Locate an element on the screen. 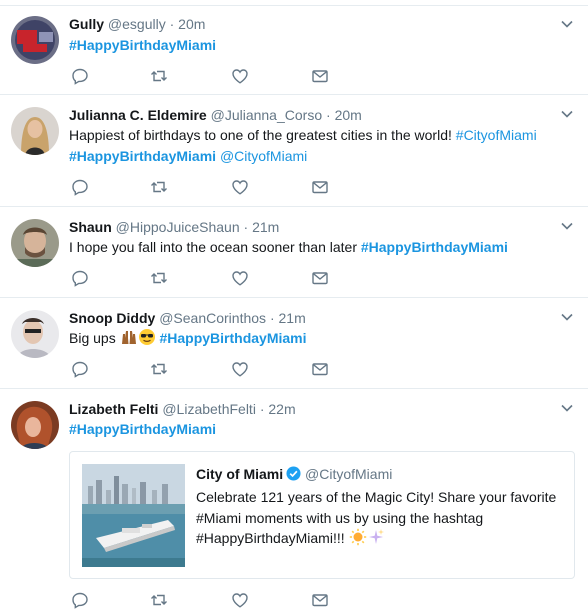 This screenshot has height=609, width=588. display-name: Julianna C. Eldemire is located at coordinates (138, 115).